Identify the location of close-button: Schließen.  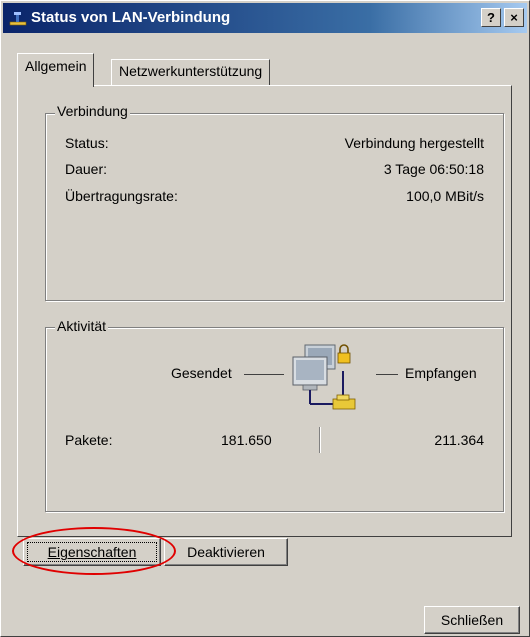
(472, 620).